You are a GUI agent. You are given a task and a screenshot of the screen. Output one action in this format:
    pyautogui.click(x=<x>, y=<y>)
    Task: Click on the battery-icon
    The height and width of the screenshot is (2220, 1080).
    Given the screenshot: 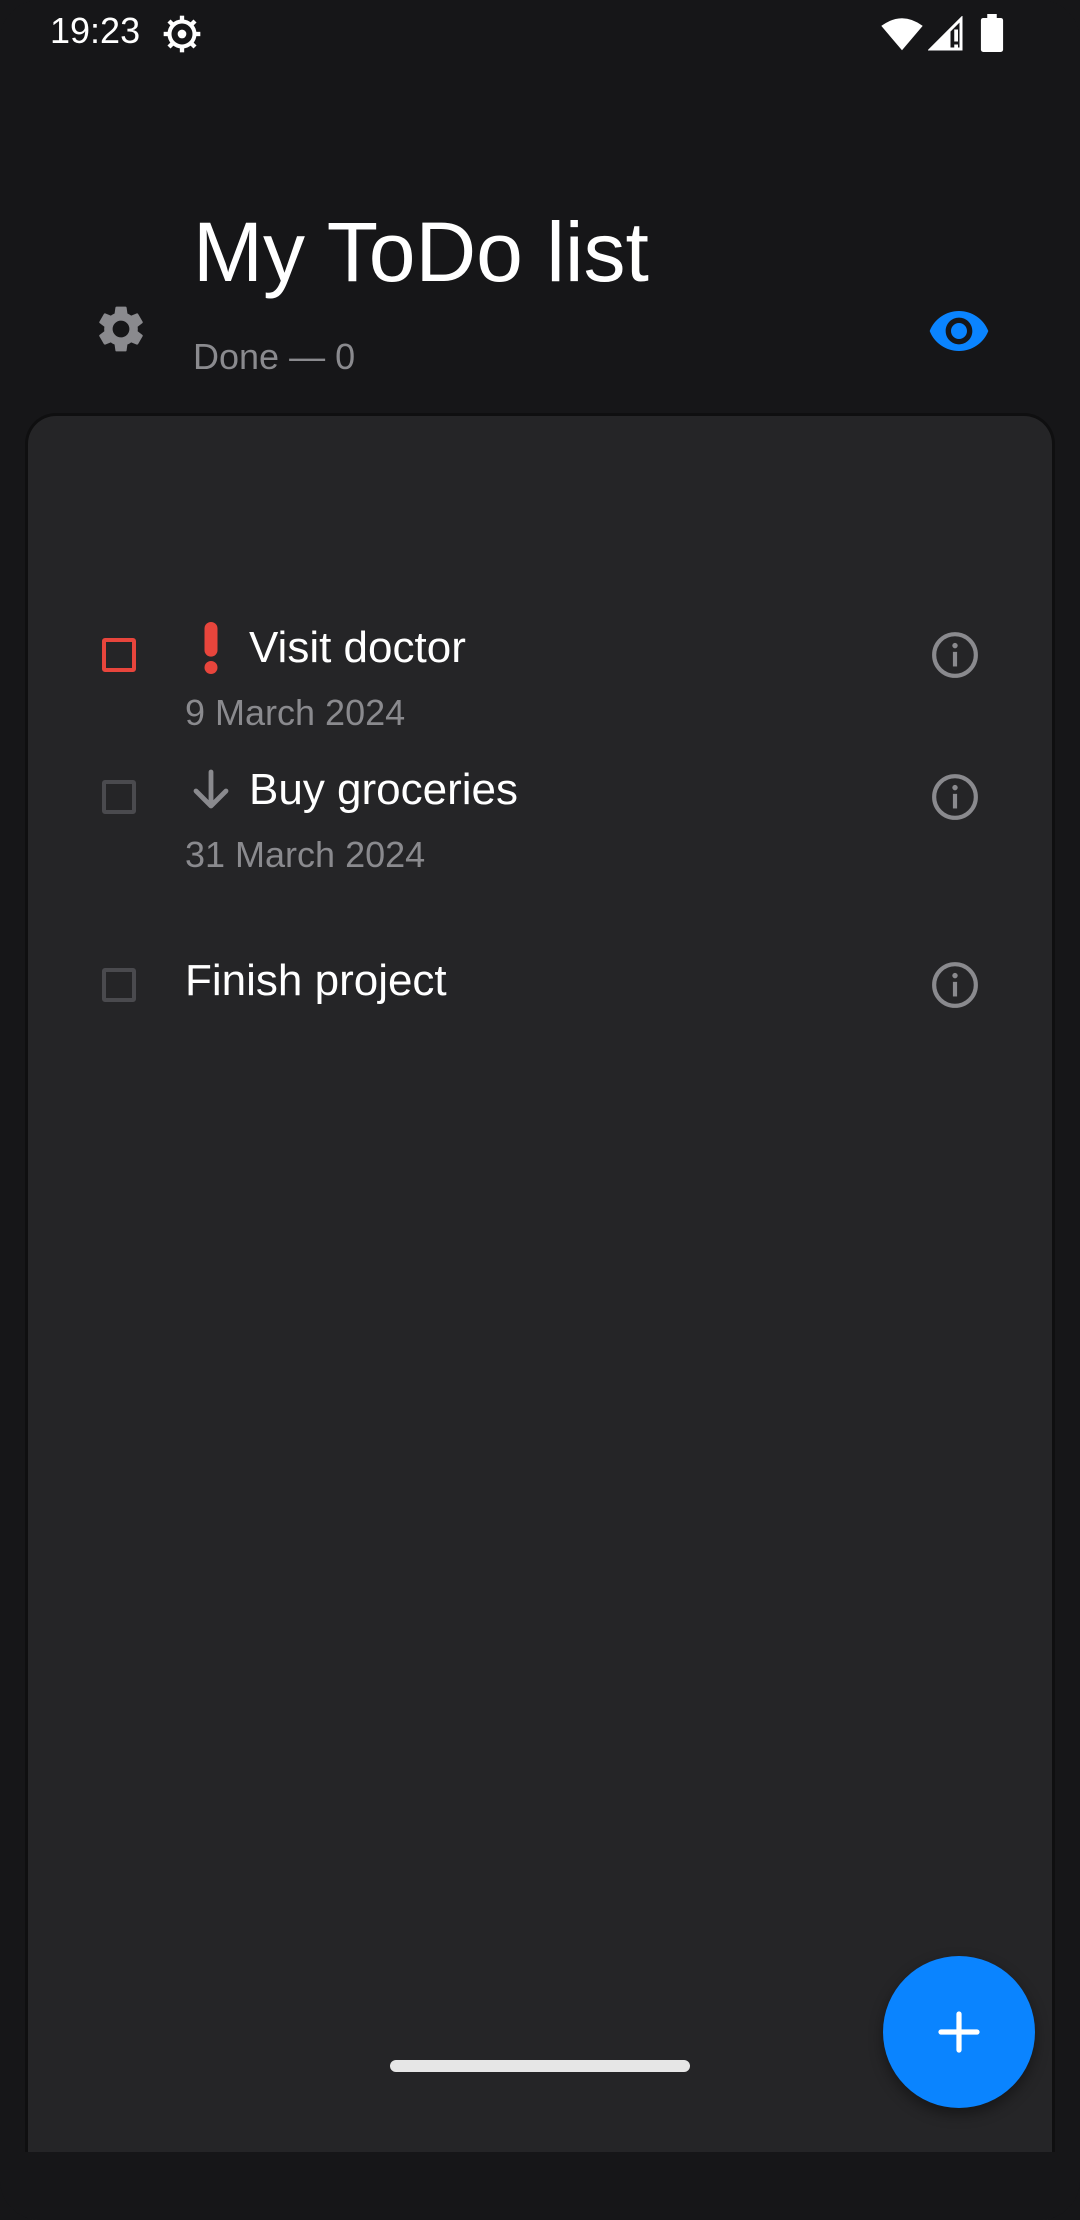 What is the action you would take?
    pyautogui.click(x=992, y=33)
    